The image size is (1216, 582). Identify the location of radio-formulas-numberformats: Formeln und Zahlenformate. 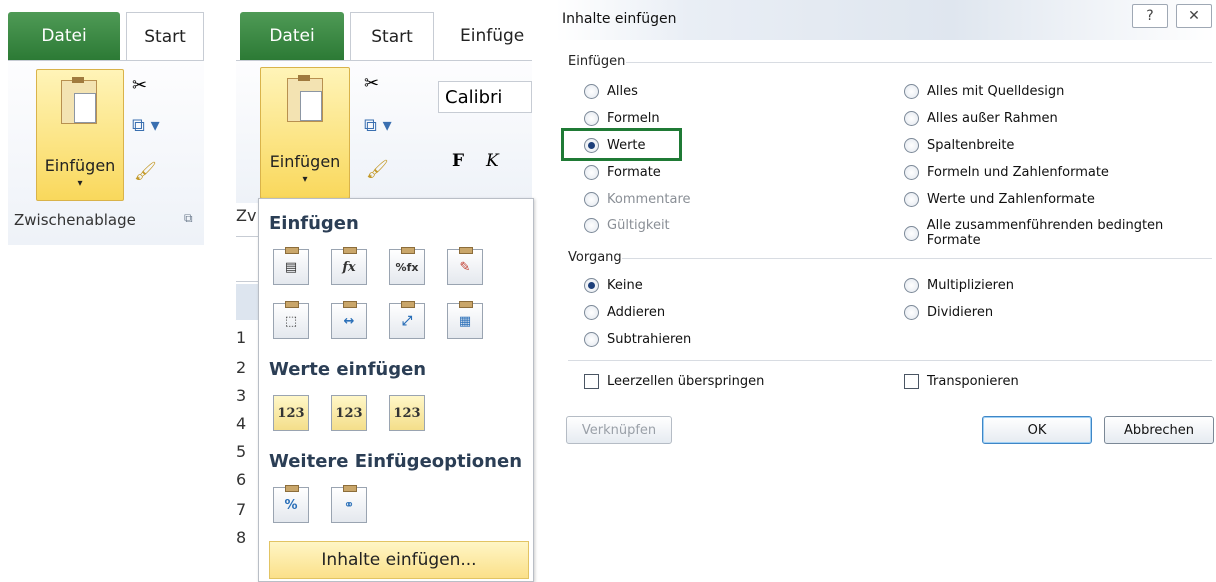
(1006, 172).